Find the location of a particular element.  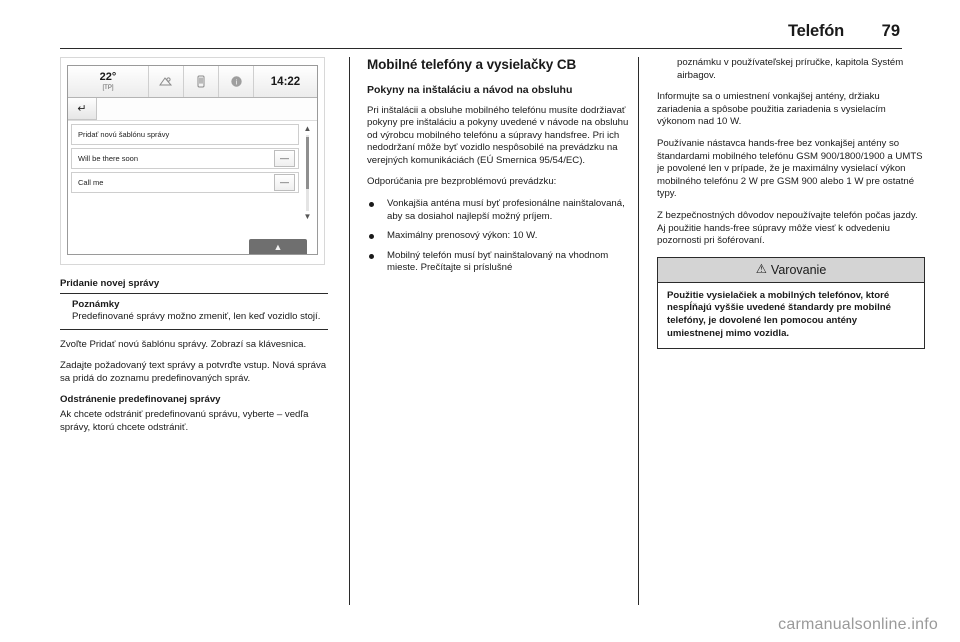

screen-bottom-area: ▲ is located at coordinates (192, 239).